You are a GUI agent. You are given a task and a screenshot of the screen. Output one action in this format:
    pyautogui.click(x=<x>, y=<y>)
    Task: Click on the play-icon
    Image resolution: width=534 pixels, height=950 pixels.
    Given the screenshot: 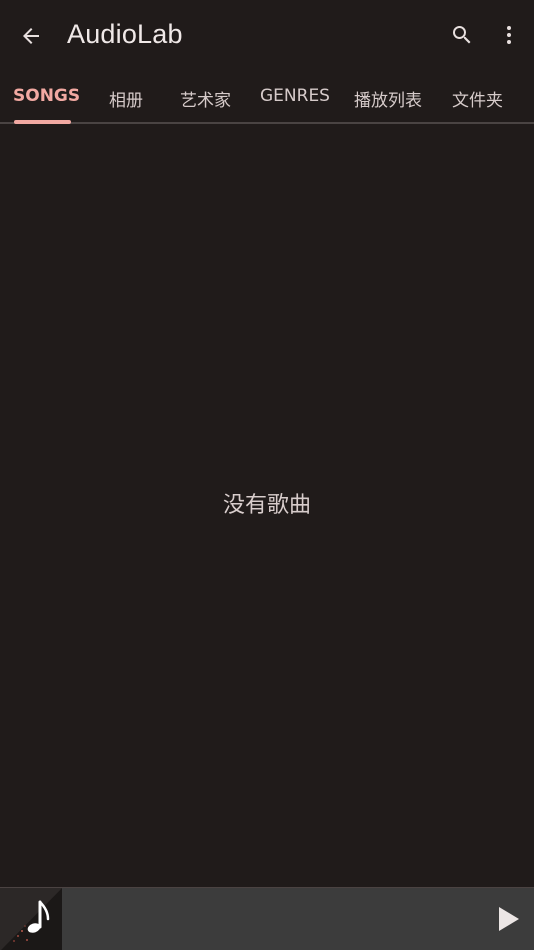 What is the action you would take?
    pyautogui.click(x=509, y=919)
    